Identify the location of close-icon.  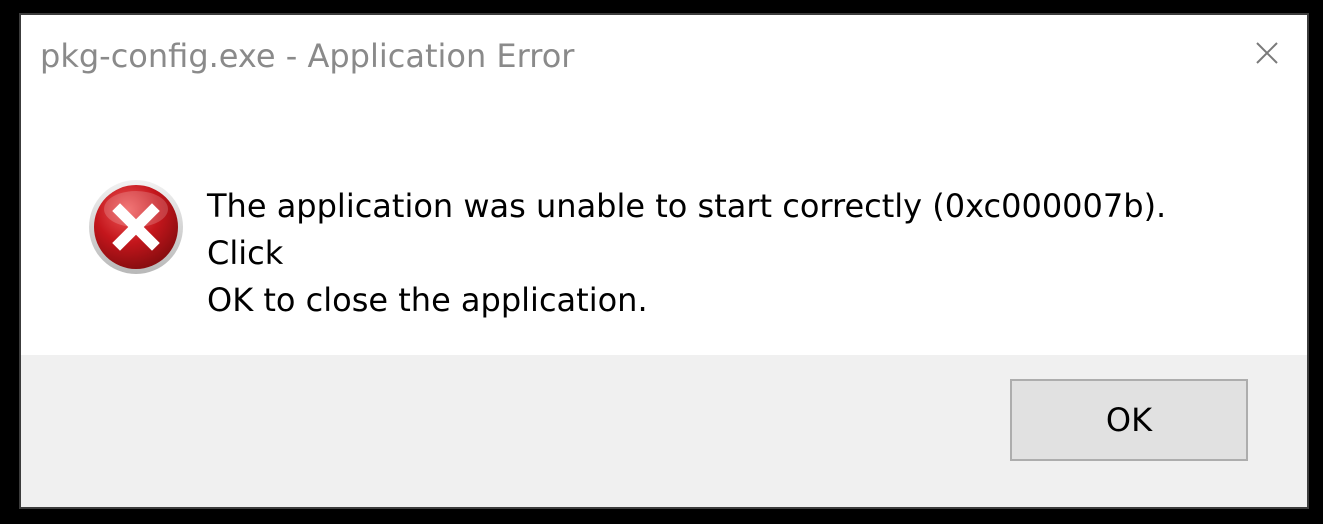
(1267, 53).